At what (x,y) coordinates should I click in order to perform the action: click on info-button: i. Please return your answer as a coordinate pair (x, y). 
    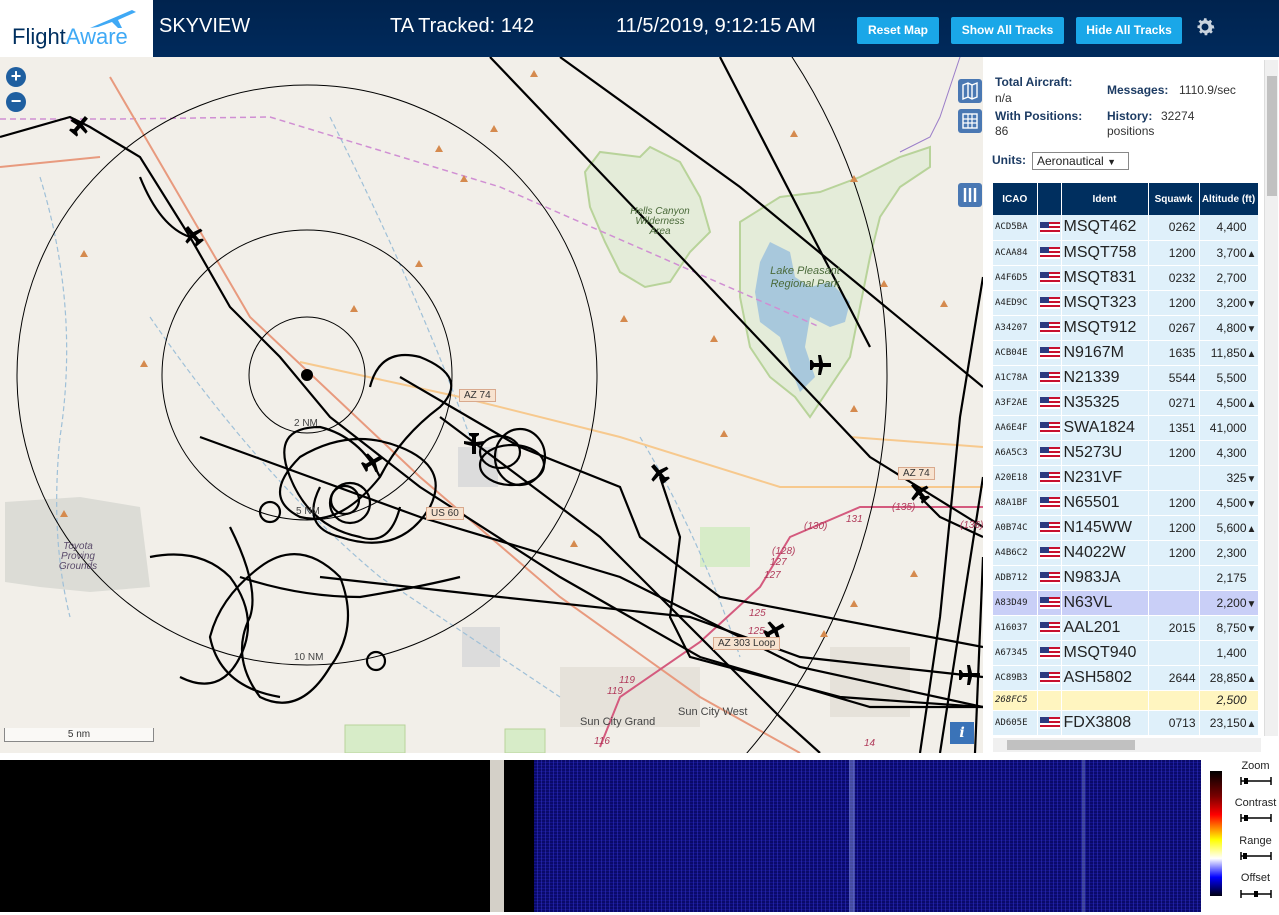
    Looking at the image, I should click on (962, 733).